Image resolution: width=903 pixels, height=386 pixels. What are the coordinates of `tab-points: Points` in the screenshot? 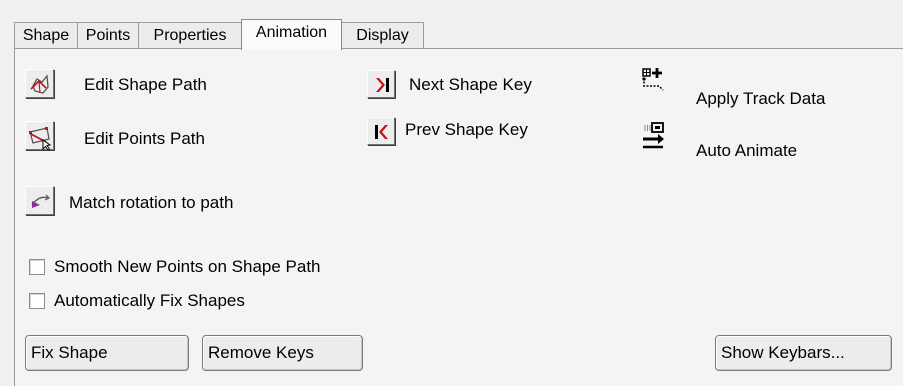 It's located at (108, 35).